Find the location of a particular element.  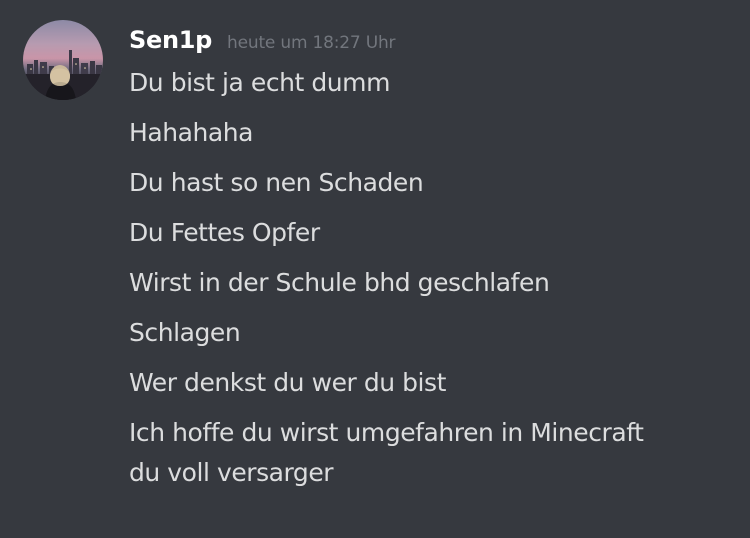

avatar-image is located at coordinates (63, 75).